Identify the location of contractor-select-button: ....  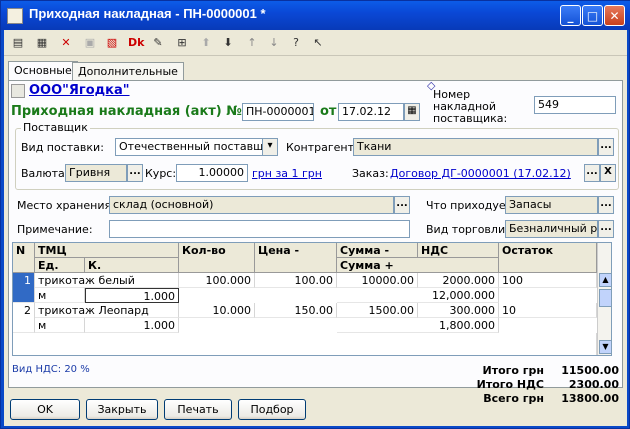
(606, 147).